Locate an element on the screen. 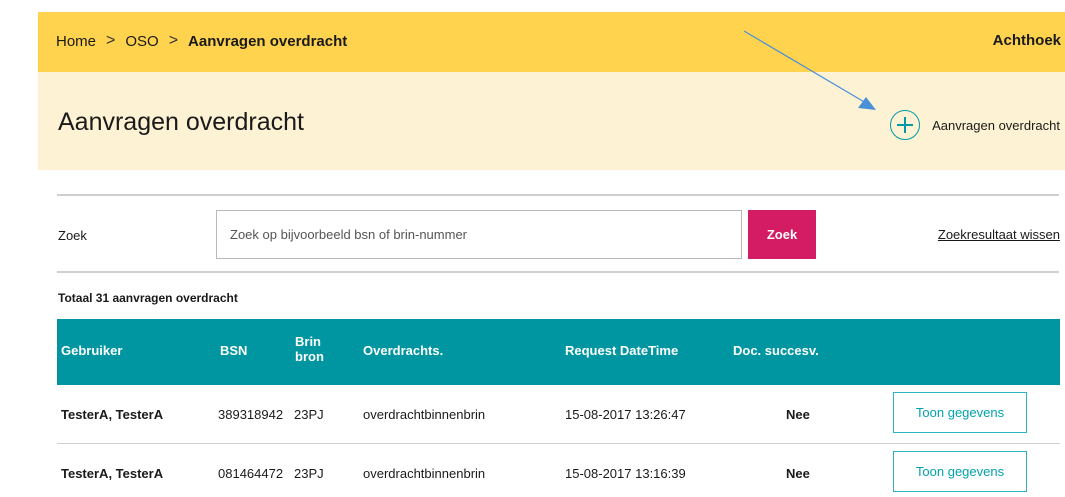 This screenshot has height=497, width=1065. breadcrumb: Home > OSO > Aanvragen overdracht is located at coordinates (201, 41).